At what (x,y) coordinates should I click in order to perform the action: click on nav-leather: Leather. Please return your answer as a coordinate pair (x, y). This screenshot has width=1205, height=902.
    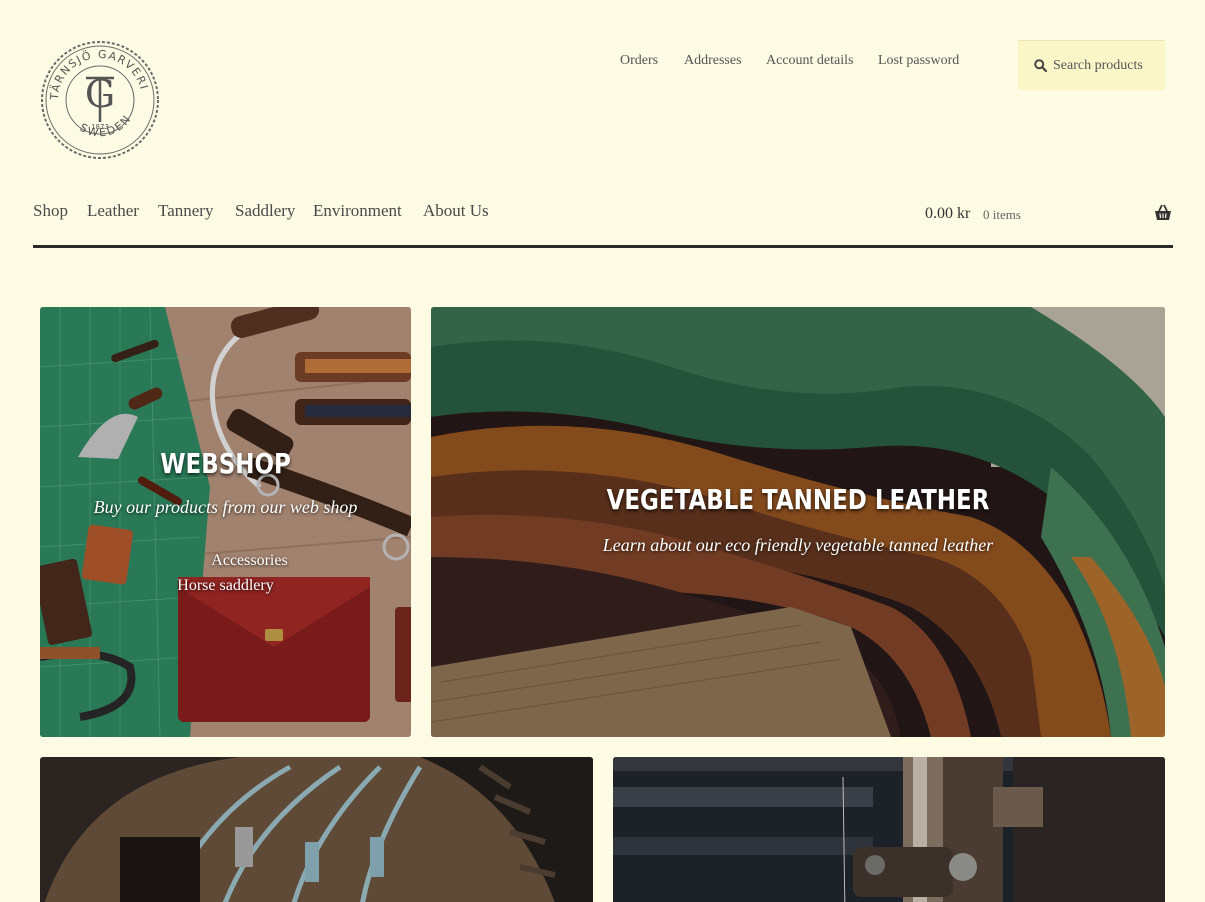
    Looking at the image, I should click on (113, 211).